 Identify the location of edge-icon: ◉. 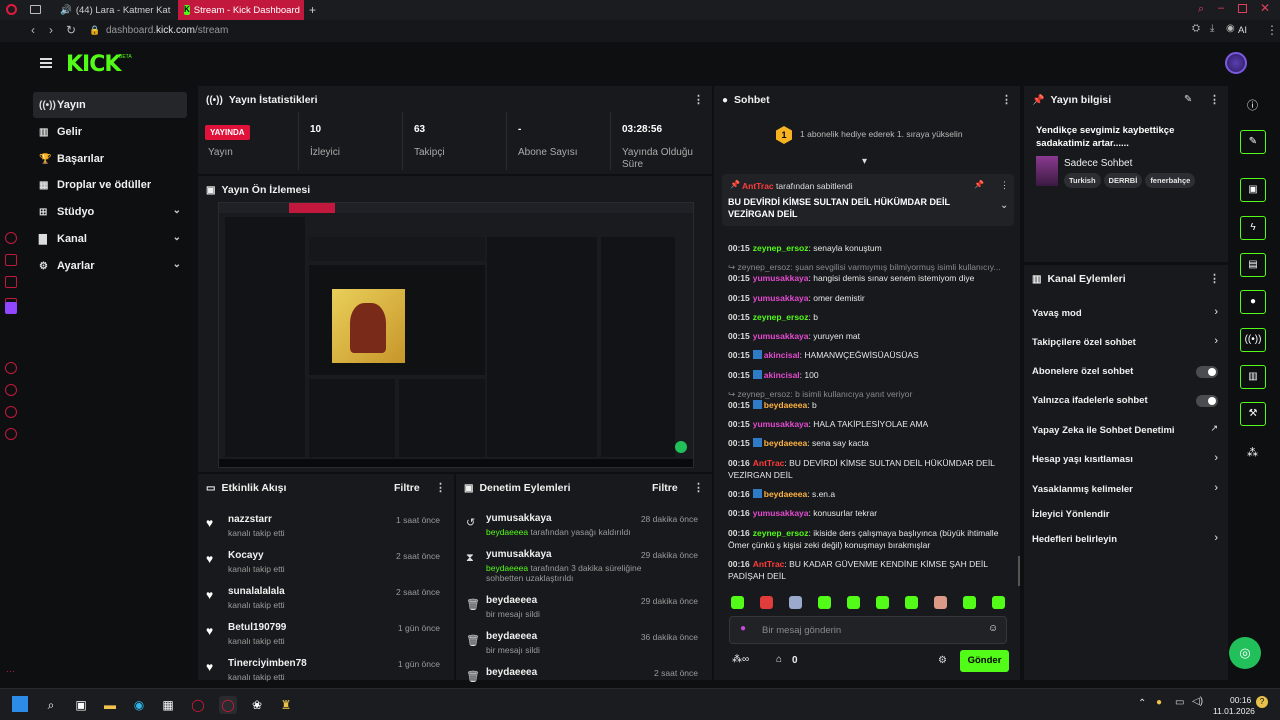
(139, 705).